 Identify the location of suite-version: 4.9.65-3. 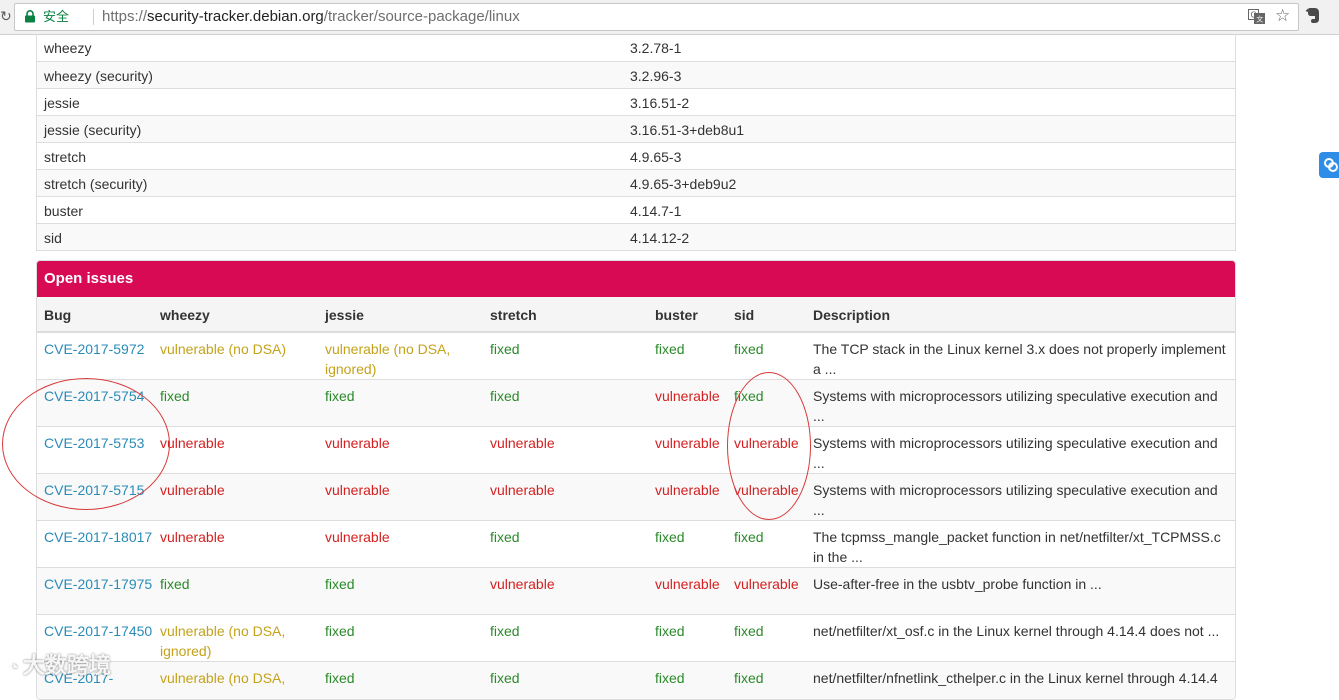
(656, 157).